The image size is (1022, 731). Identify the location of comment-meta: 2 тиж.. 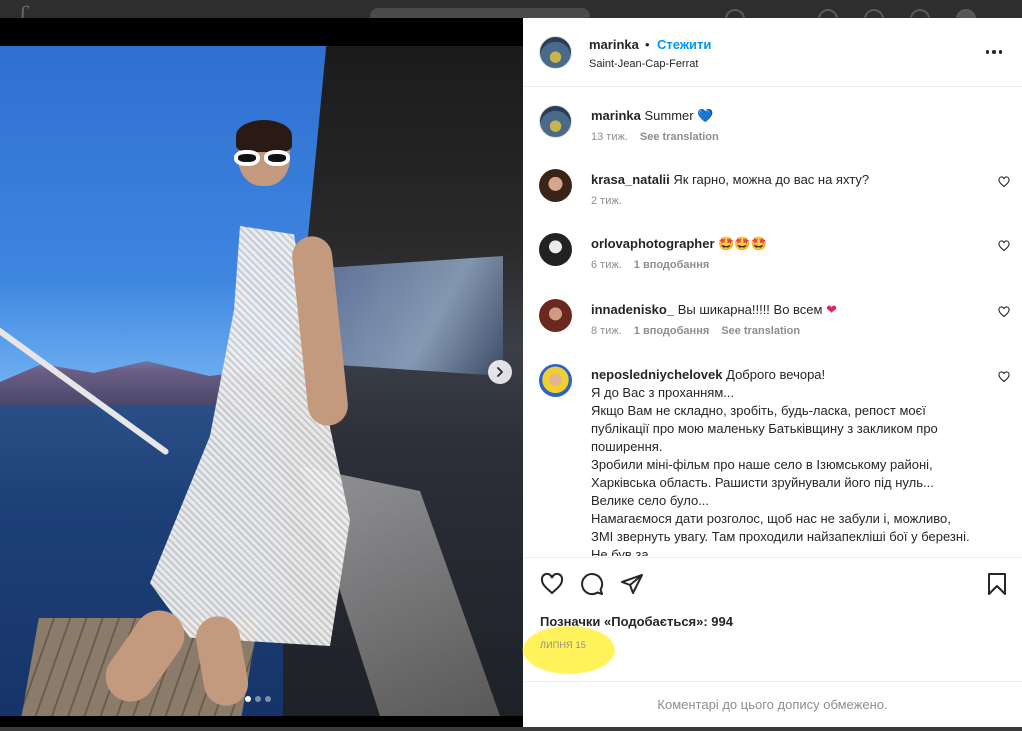
(606, 201).